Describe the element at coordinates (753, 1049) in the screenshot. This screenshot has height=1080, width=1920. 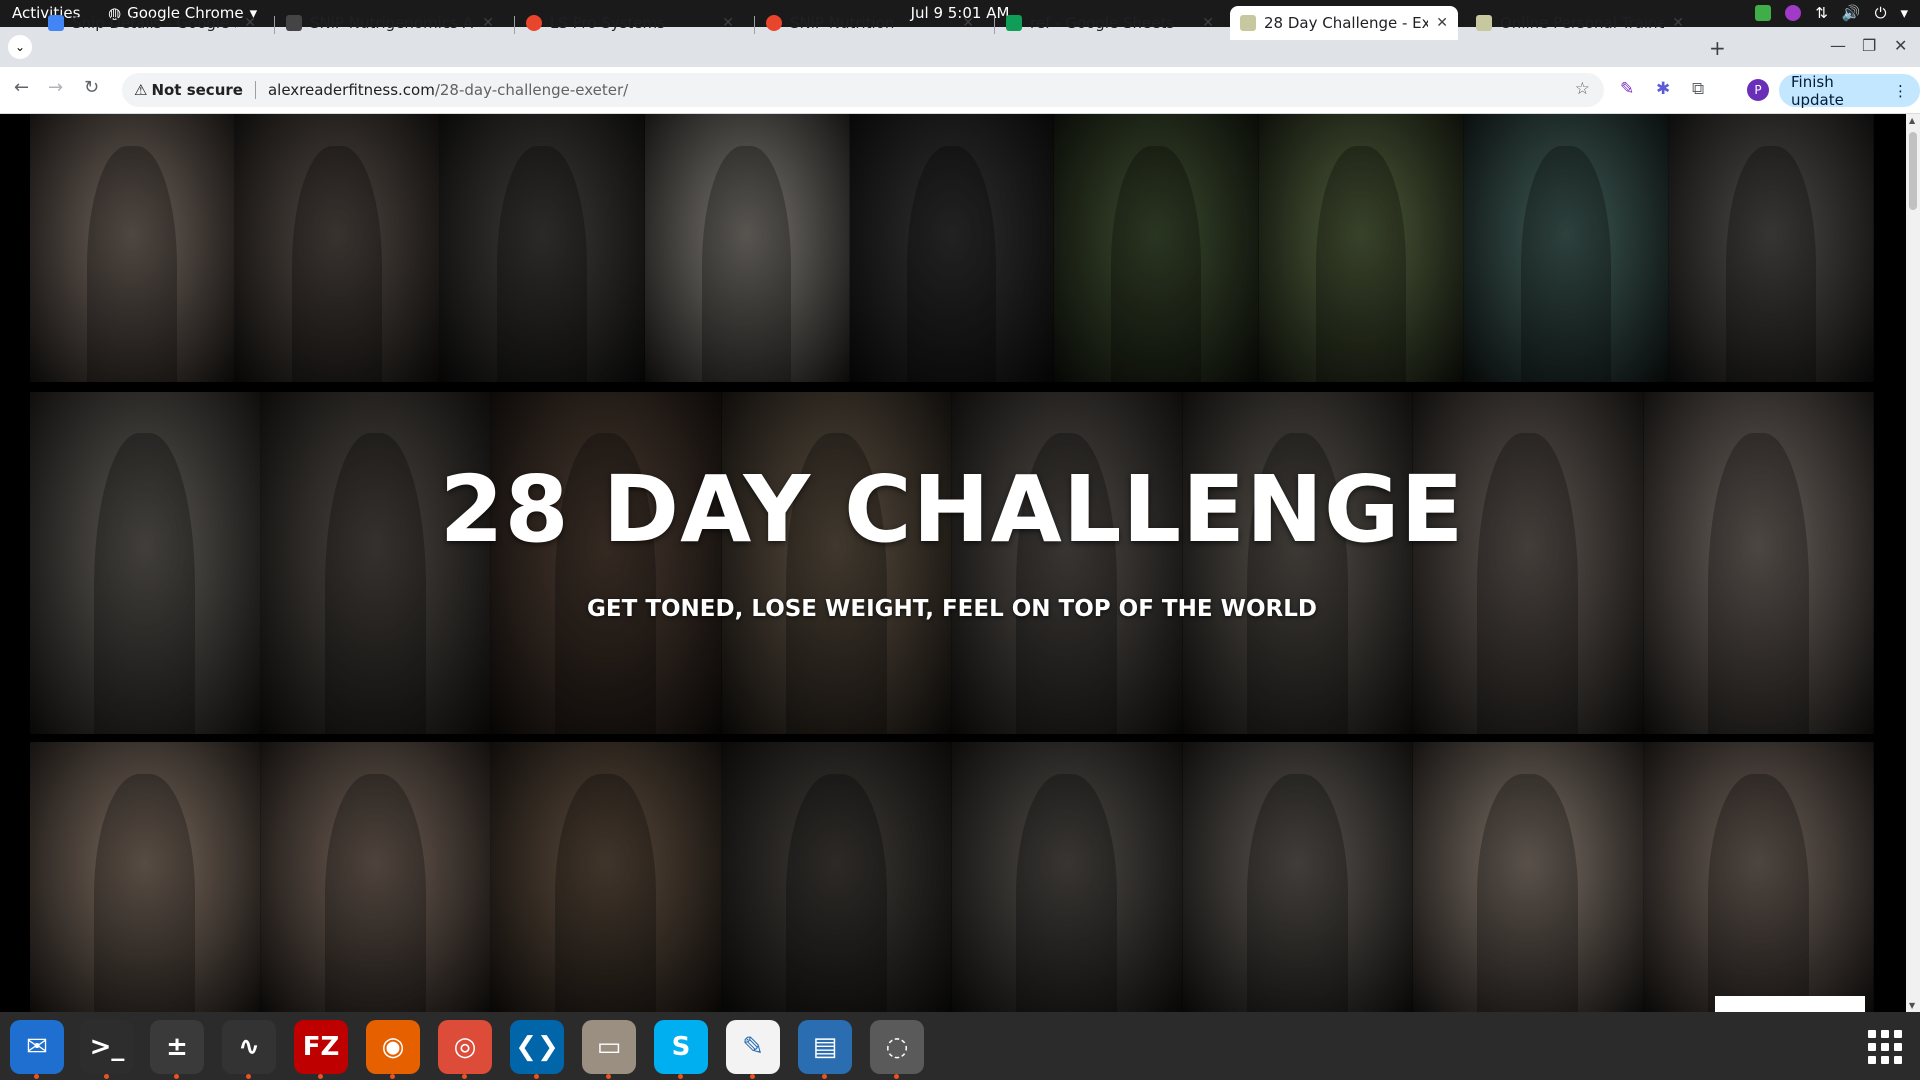
I see `text-editor-icon: ✎` at that location.